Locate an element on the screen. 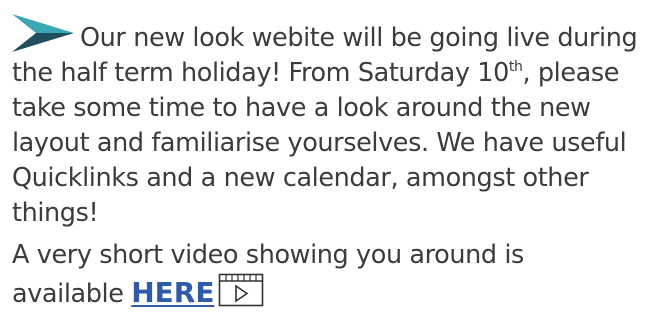 Image resolution: width=649 pixels, height=321 pixels. arrow-bullet-icon is located at coordinates (43, 33).